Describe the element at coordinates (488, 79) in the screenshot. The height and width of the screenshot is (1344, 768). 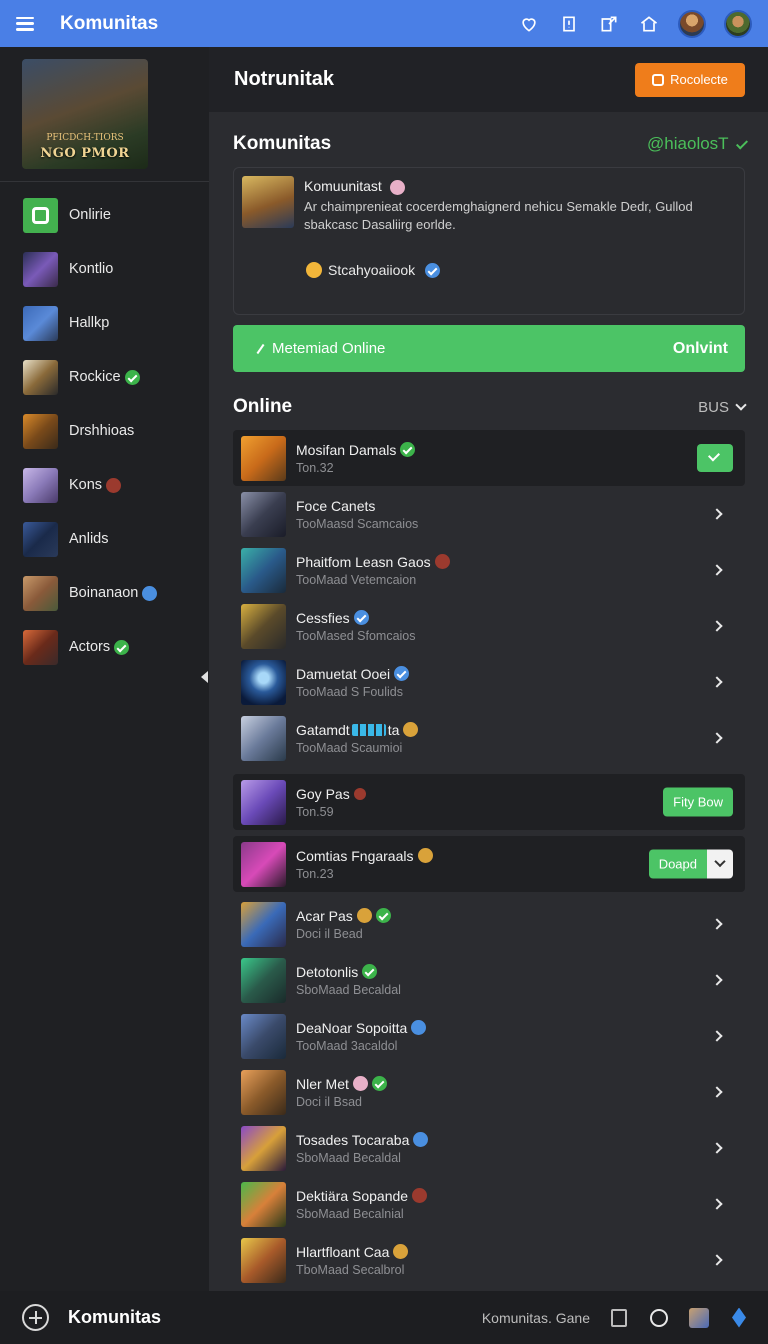
I see `main-header: Notrunitak Rocolecte` at that location.